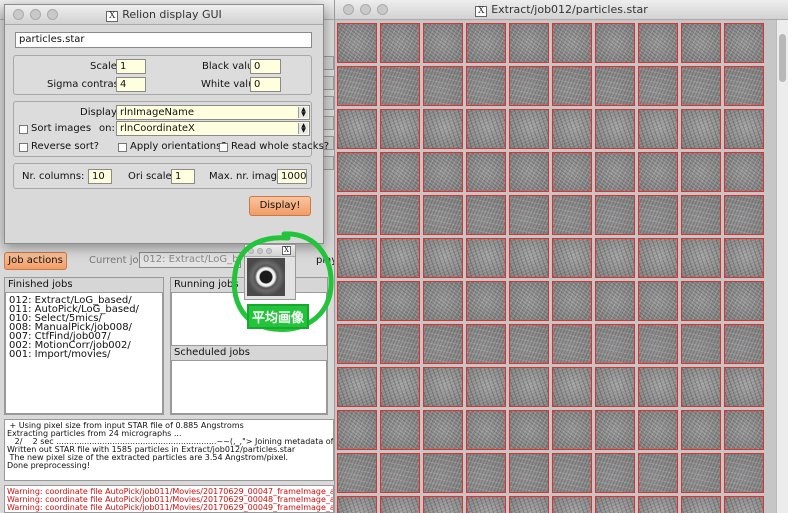 The image size is (800, 513). What do you see at coordinates (782, 58) in the screenshot?
I see `scrollbar-thumb` at bounding box center [782, 58].